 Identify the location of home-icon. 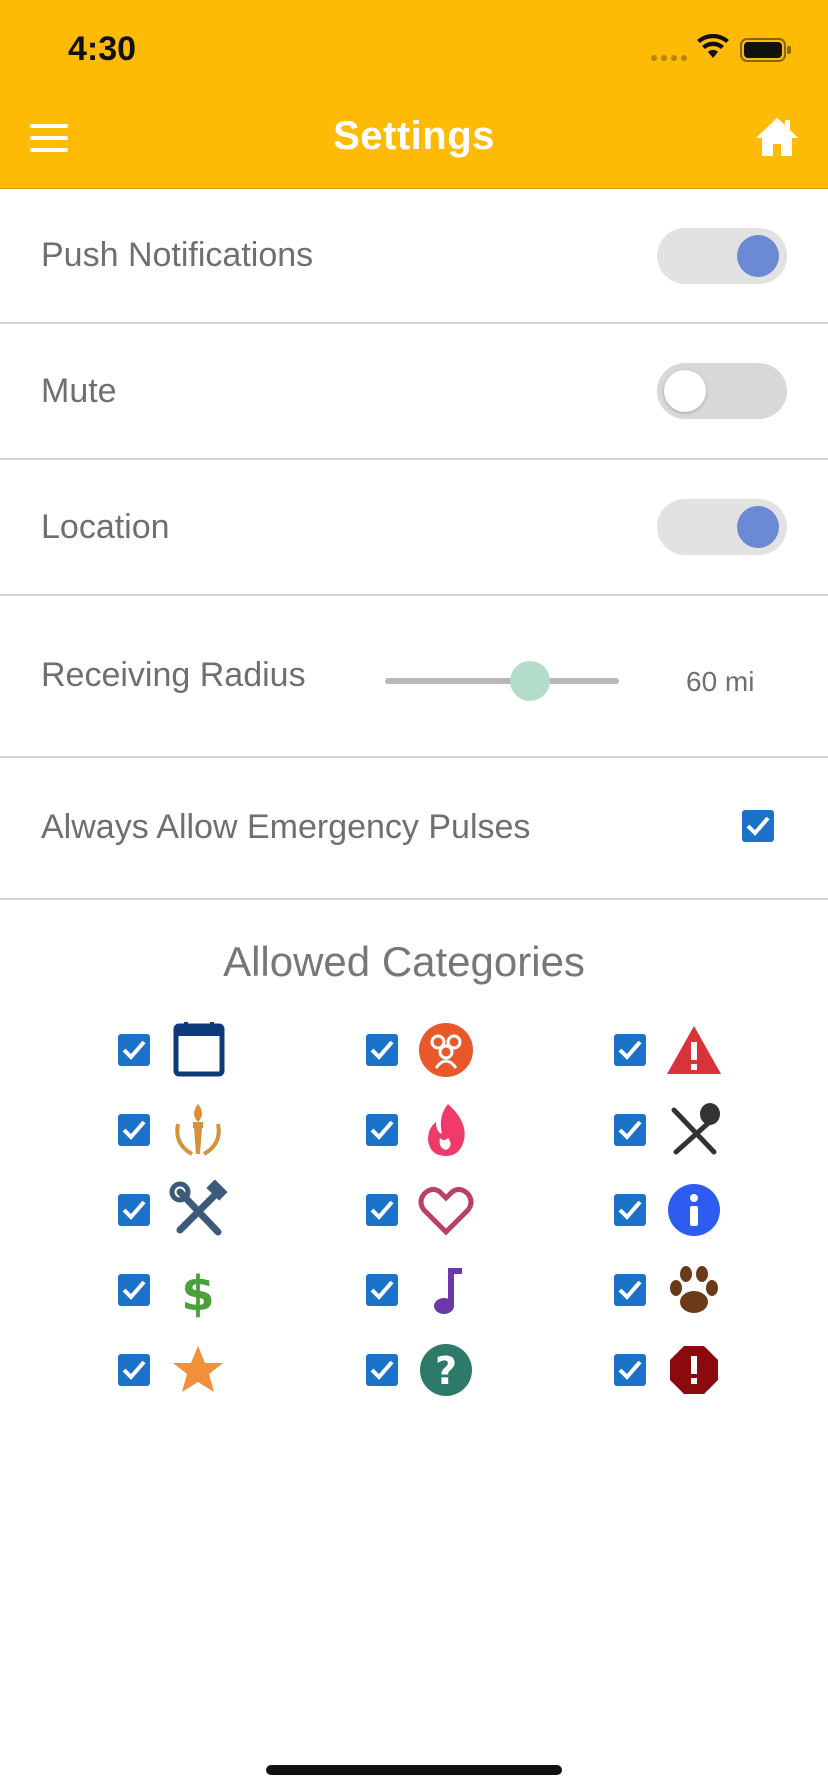
(777, 137).